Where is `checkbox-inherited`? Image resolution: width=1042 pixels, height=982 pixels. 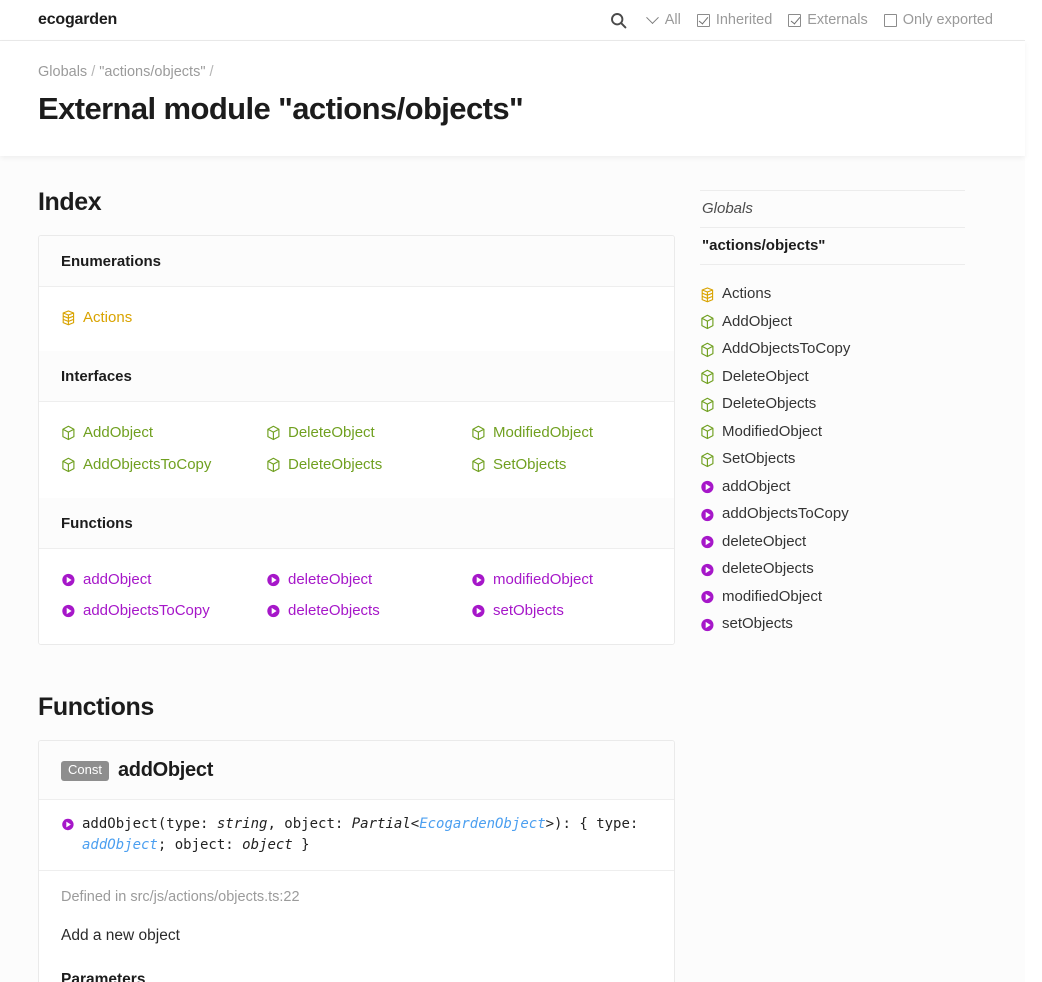 checkbox-inherited is located at coordinates (703, 20).